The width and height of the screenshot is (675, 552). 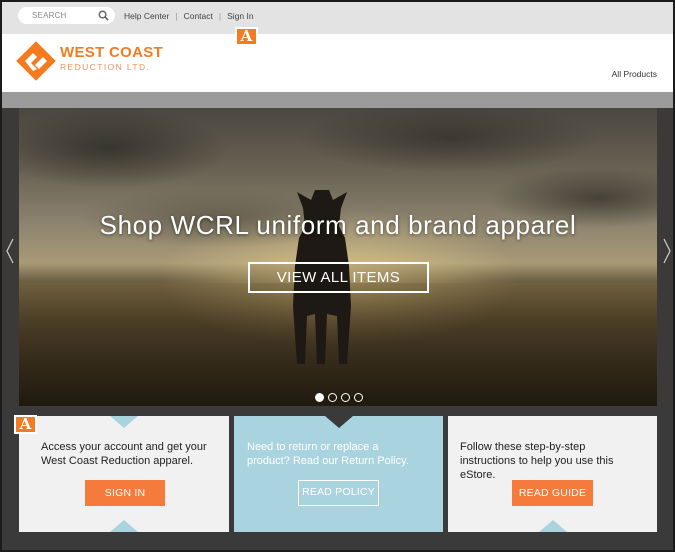 I want to click on chevron-left-icon, so click(x=10, y=251).